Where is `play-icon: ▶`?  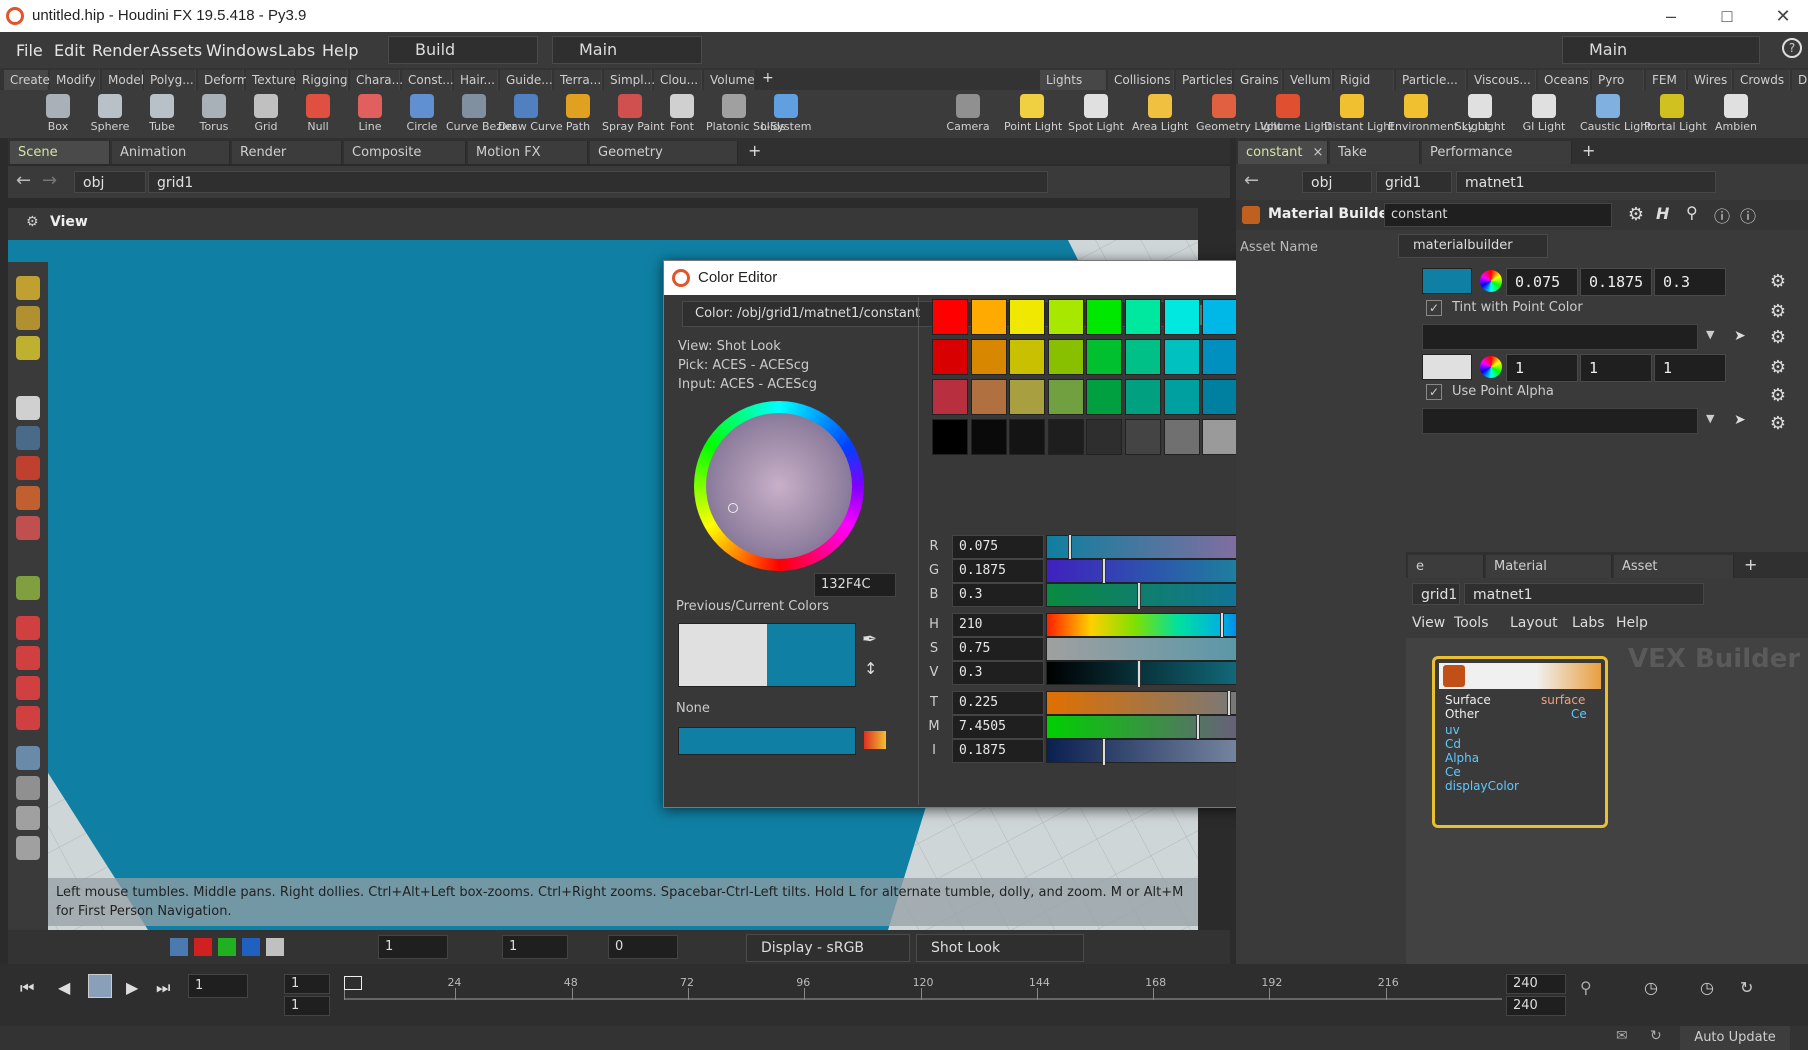
play-icon: ▶ is located at coordinates (132, 987).